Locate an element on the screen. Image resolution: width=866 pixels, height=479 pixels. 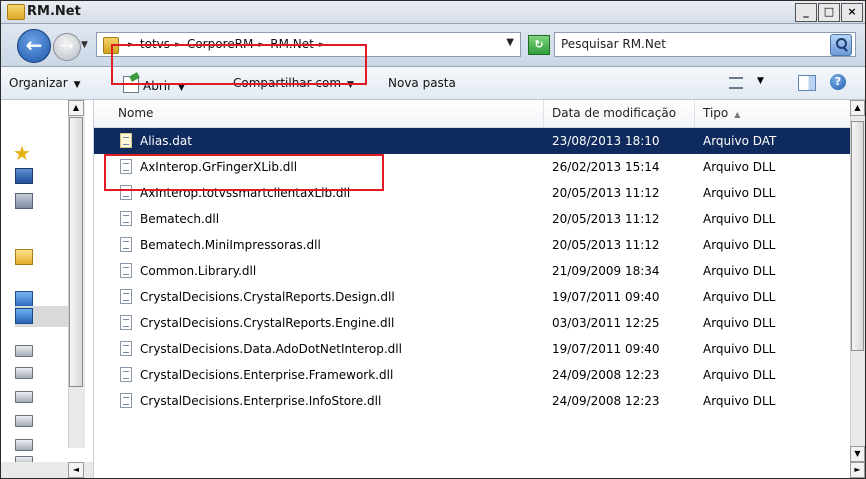
breadcrumb-item-rmnet: RM.Net is located at coordinates (292, 45).